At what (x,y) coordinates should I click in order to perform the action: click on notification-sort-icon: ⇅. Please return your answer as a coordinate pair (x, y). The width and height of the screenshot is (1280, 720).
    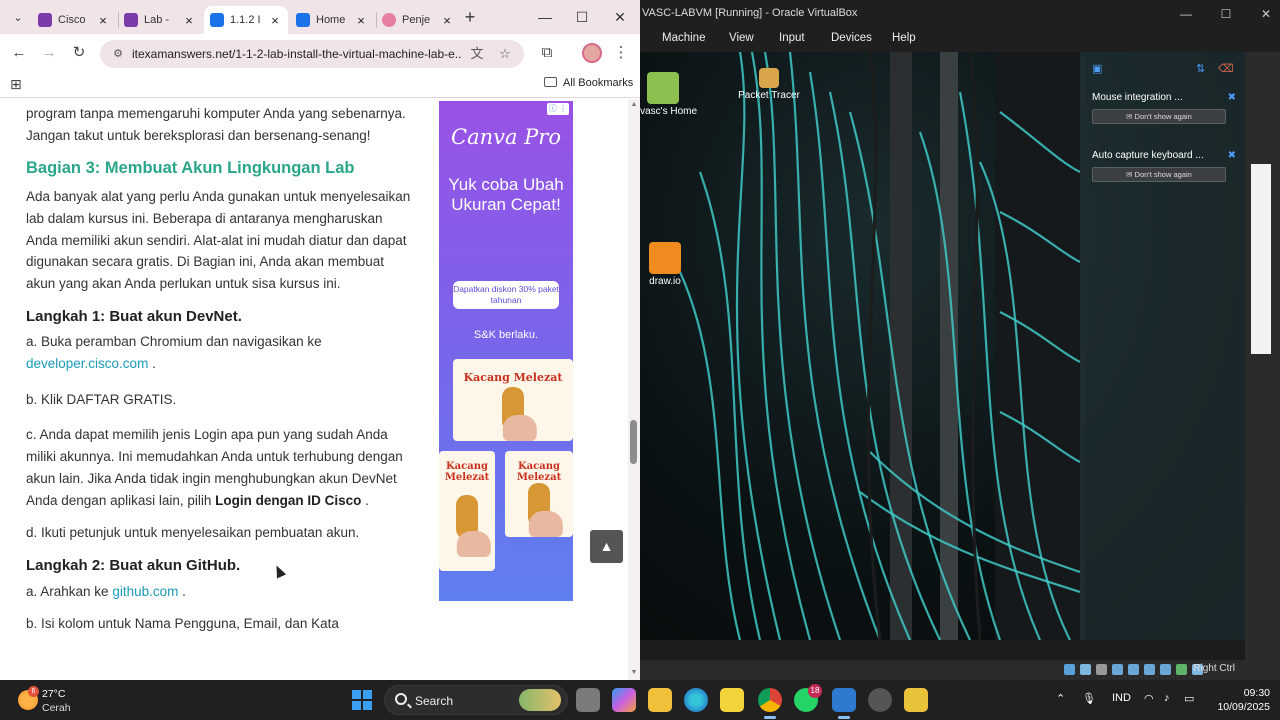
    Looking at the image, I should click on (1200, 68).